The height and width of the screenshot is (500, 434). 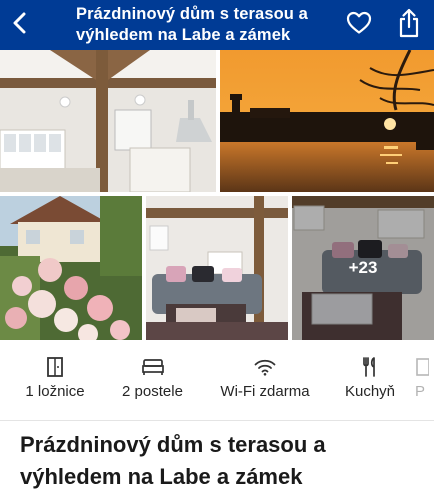 I want to click on door-icon, so click(x=55, y=367).